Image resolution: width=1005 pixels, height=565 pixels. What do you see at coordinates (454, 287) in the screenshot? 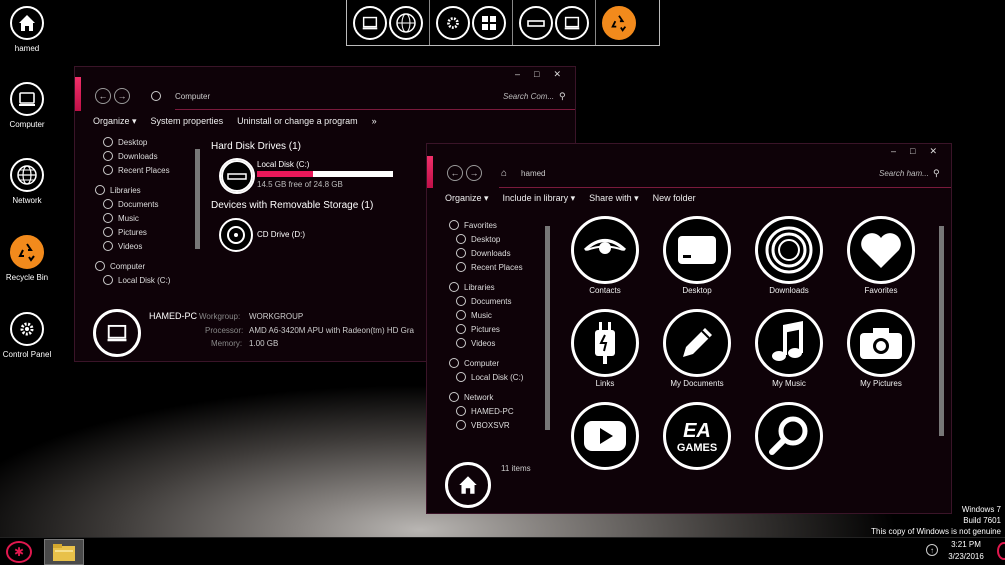
I see `libraries-icon` at bounding box center [454, 287].